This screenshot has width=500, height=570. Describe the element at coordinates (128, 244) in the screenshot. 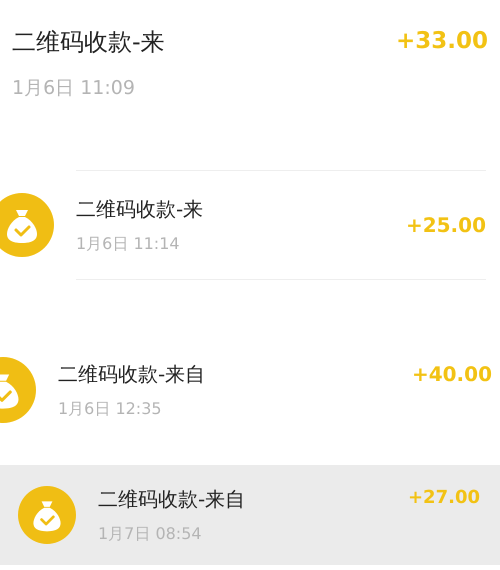

I see `transaction-time: 1月6日 11:14` at that location.